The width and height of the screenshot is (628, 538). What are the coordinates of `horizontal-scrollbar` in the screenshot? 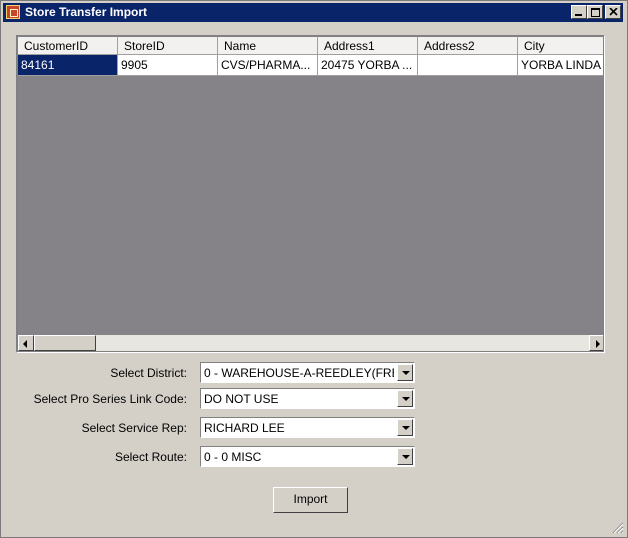 It's located at (310, 343).